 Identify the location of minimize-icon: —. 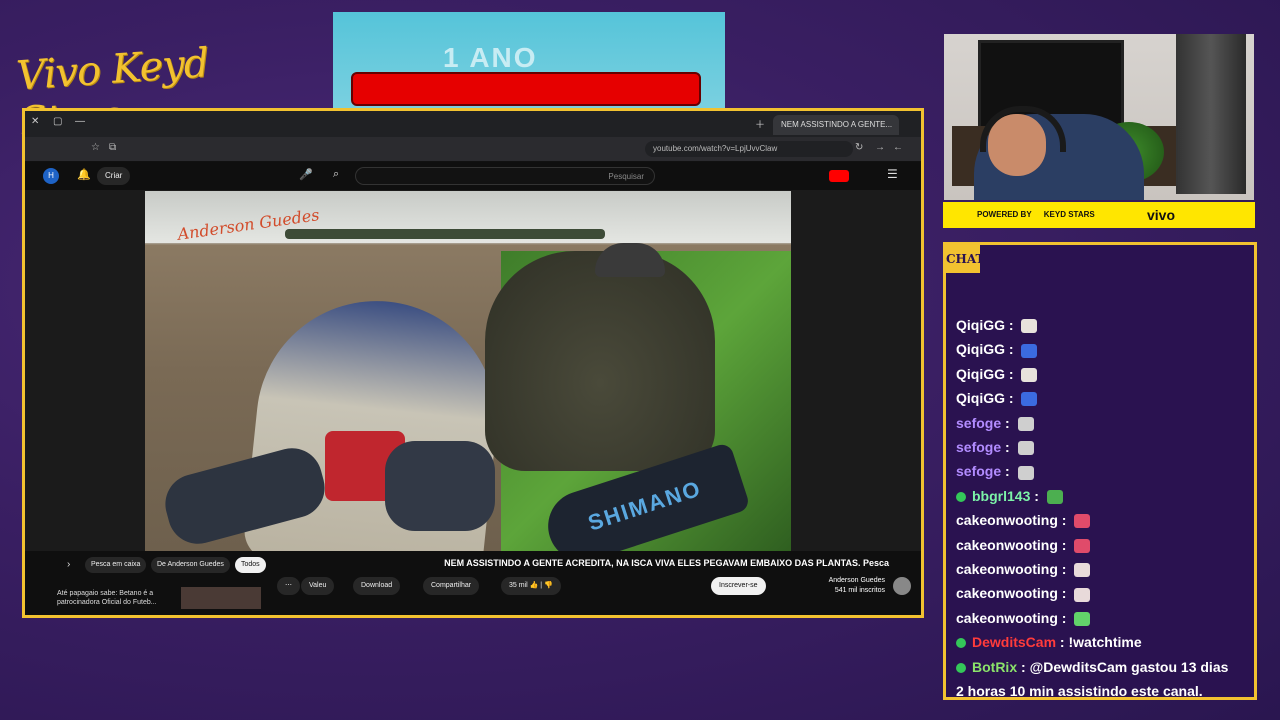
(80, 121).